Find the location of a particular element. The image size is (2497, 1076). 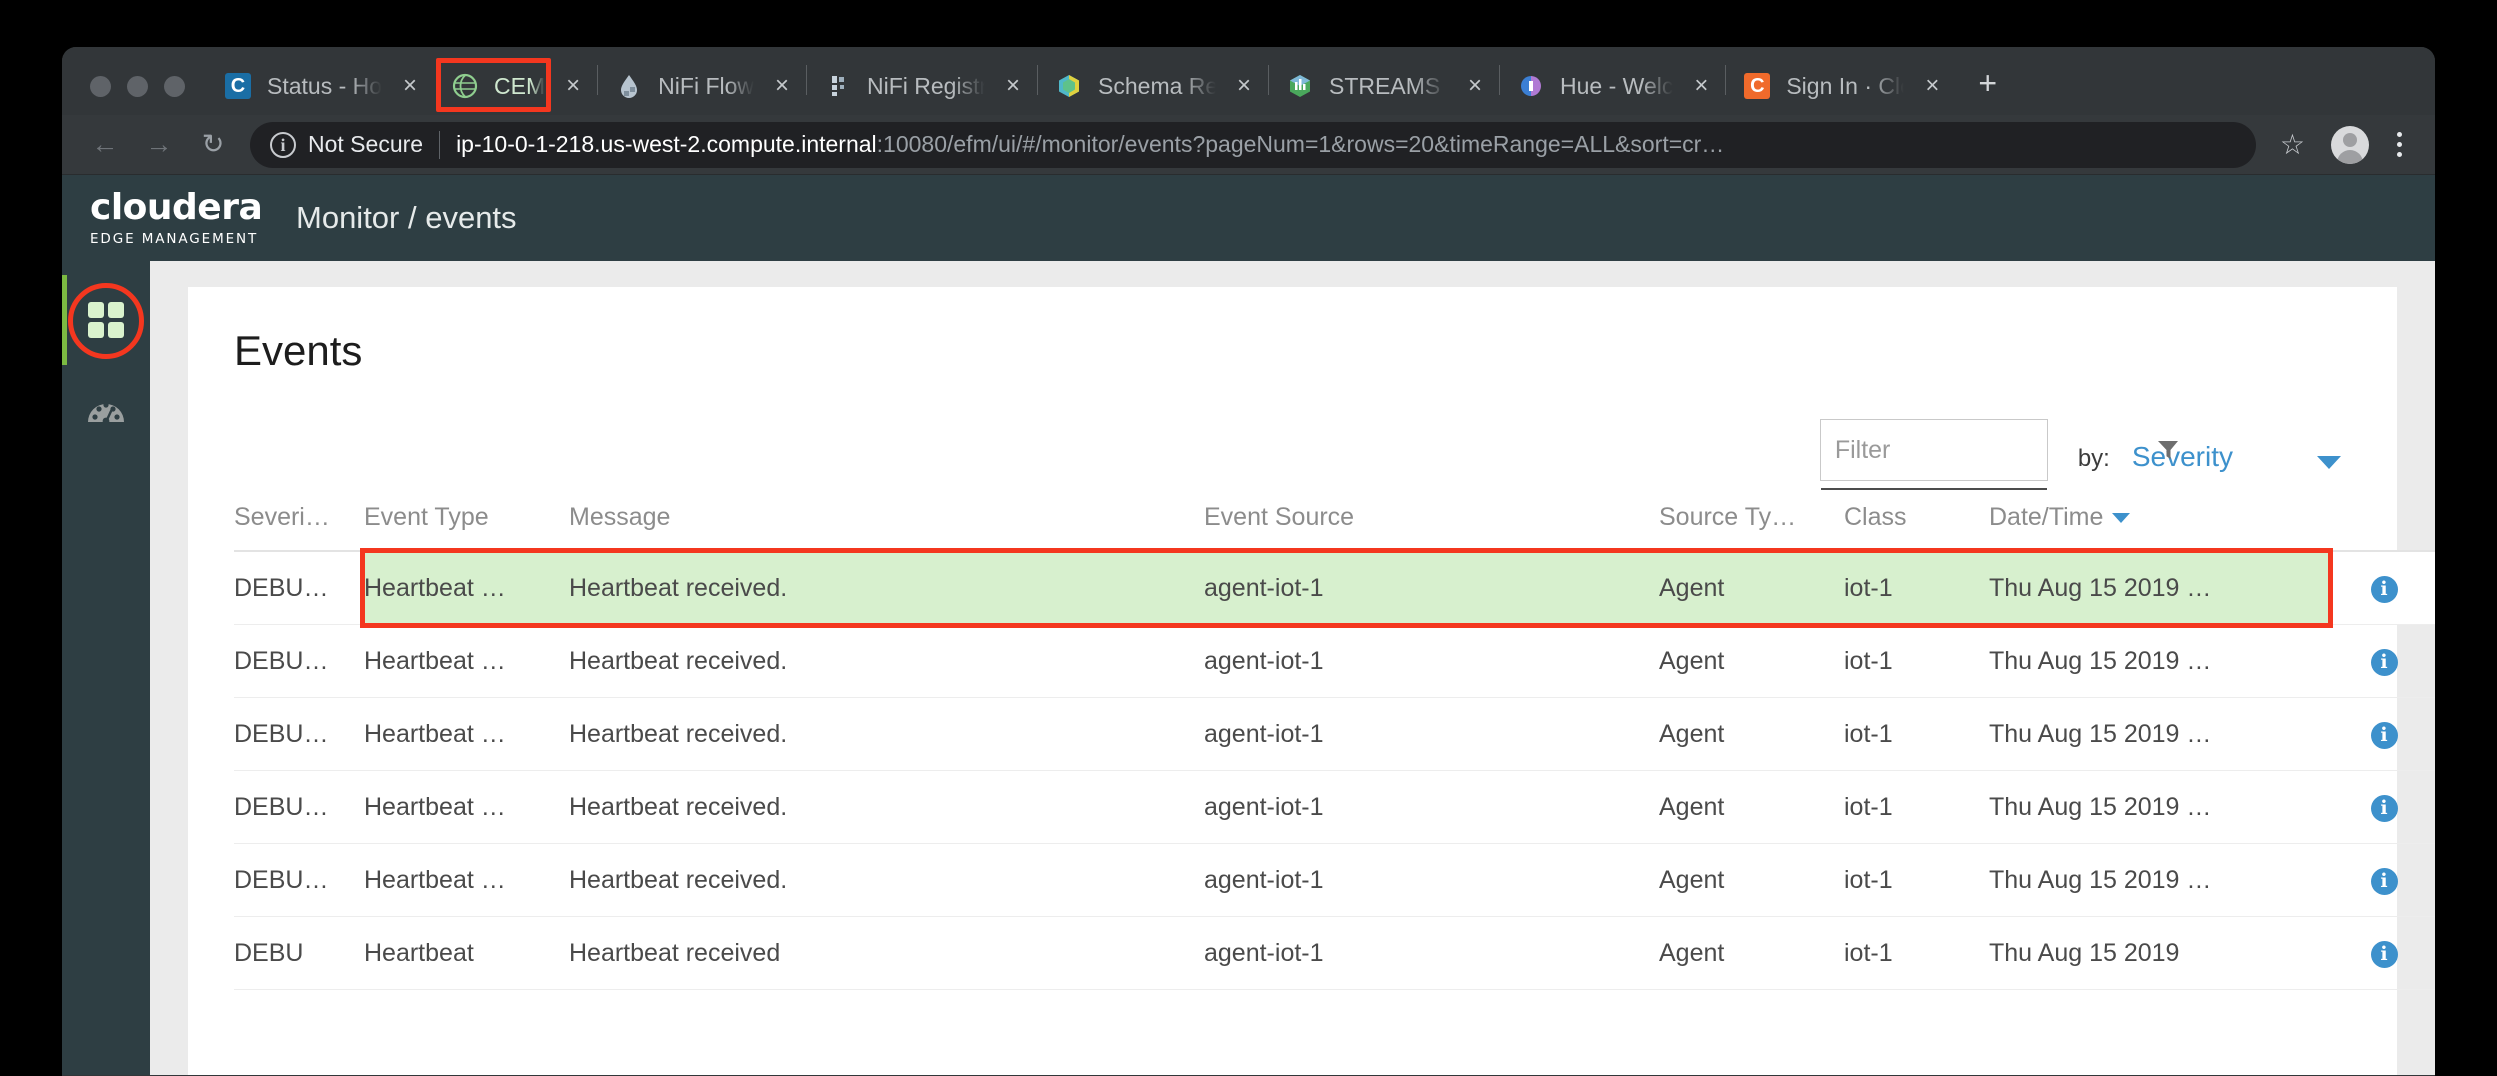

column-header-event-source: Event Source is located at coordinates (1431, 516).